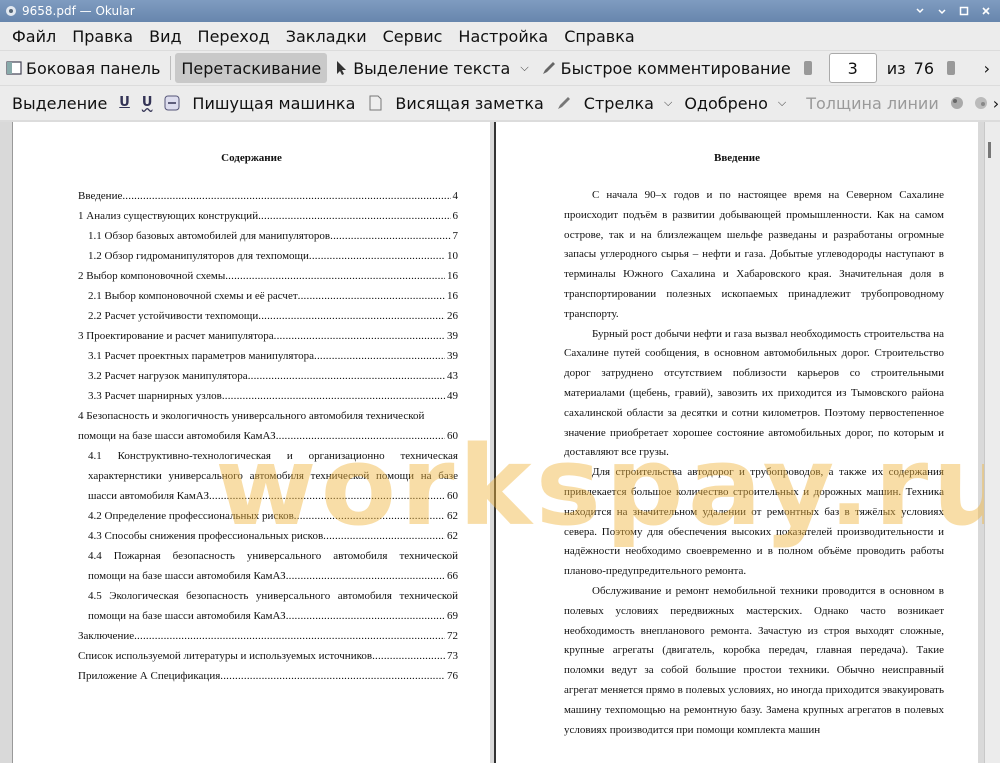 Image resolution: width=1000 pixels, height=763 pixels. I want to click on sidebar-icon, so click(14, 68).